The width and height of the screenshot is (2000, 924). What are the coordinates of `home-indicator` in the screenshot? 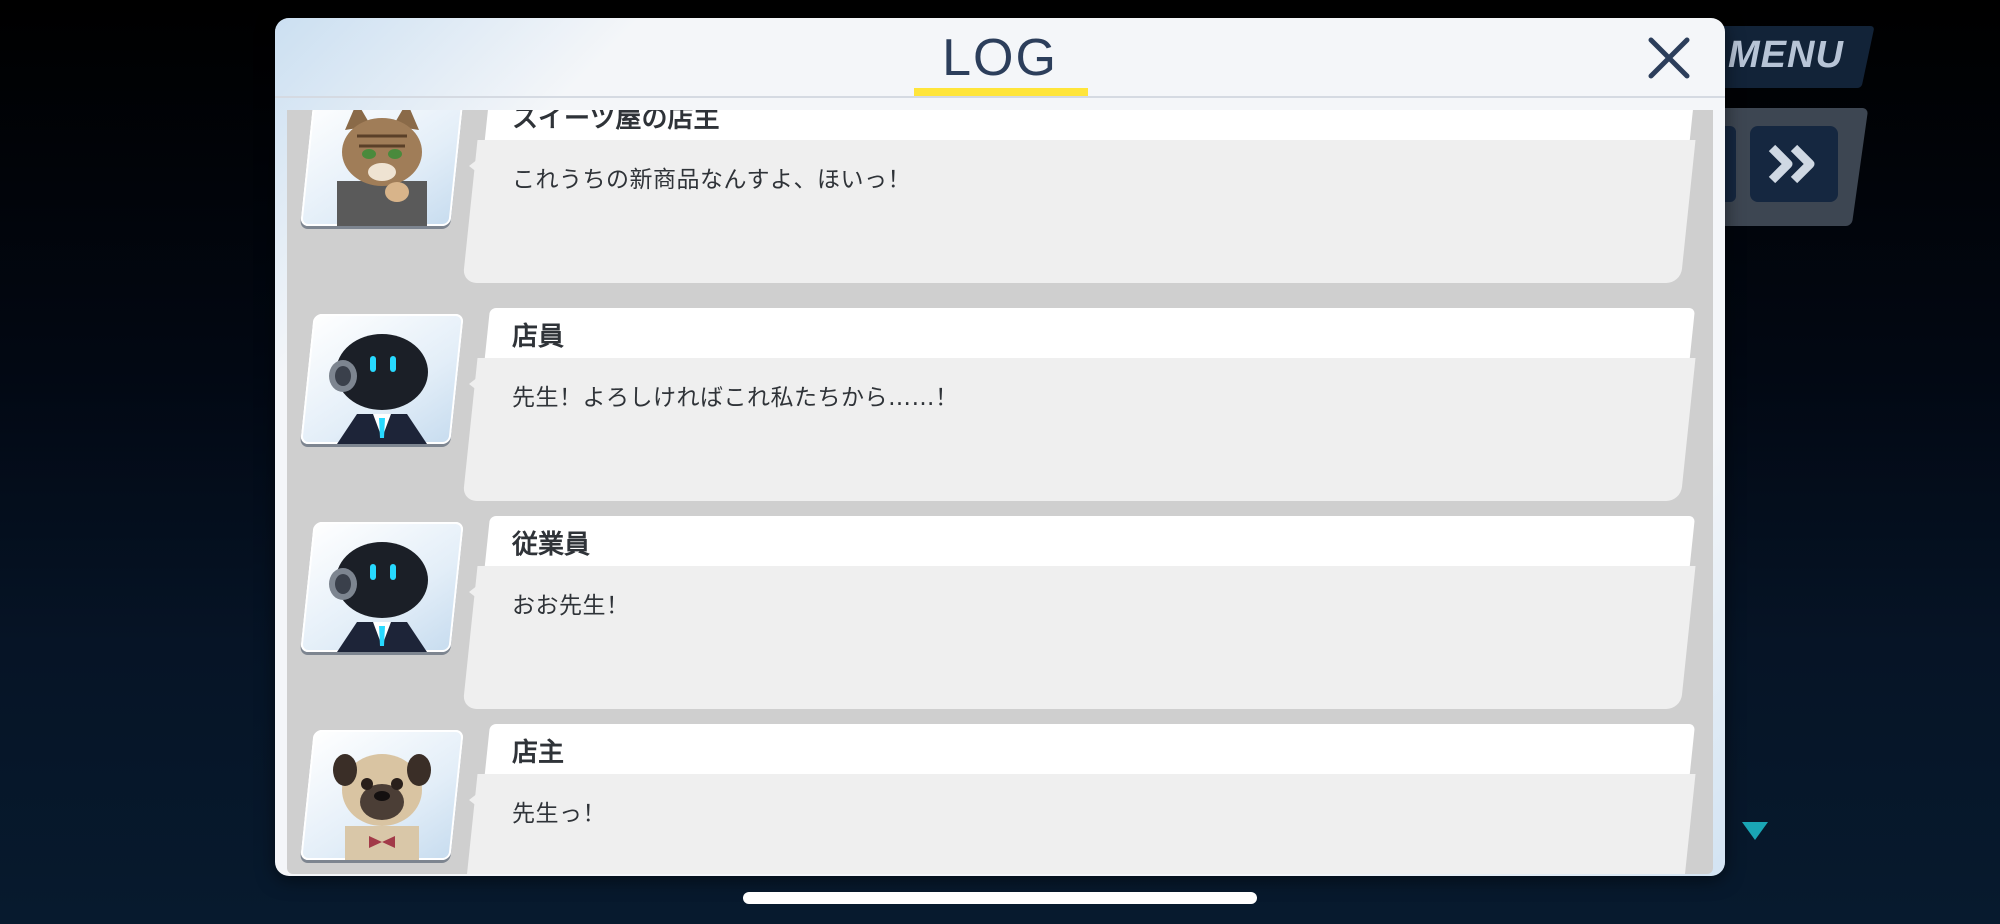 It's located at (1000, 898).